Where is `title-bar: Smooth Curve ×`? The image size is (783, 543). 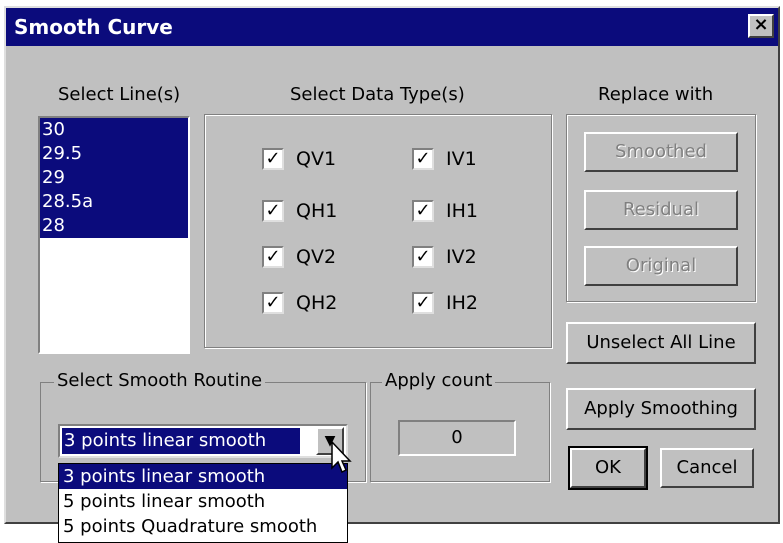 title-bar: Smooth Curve × is located at coordinates (392, 27).